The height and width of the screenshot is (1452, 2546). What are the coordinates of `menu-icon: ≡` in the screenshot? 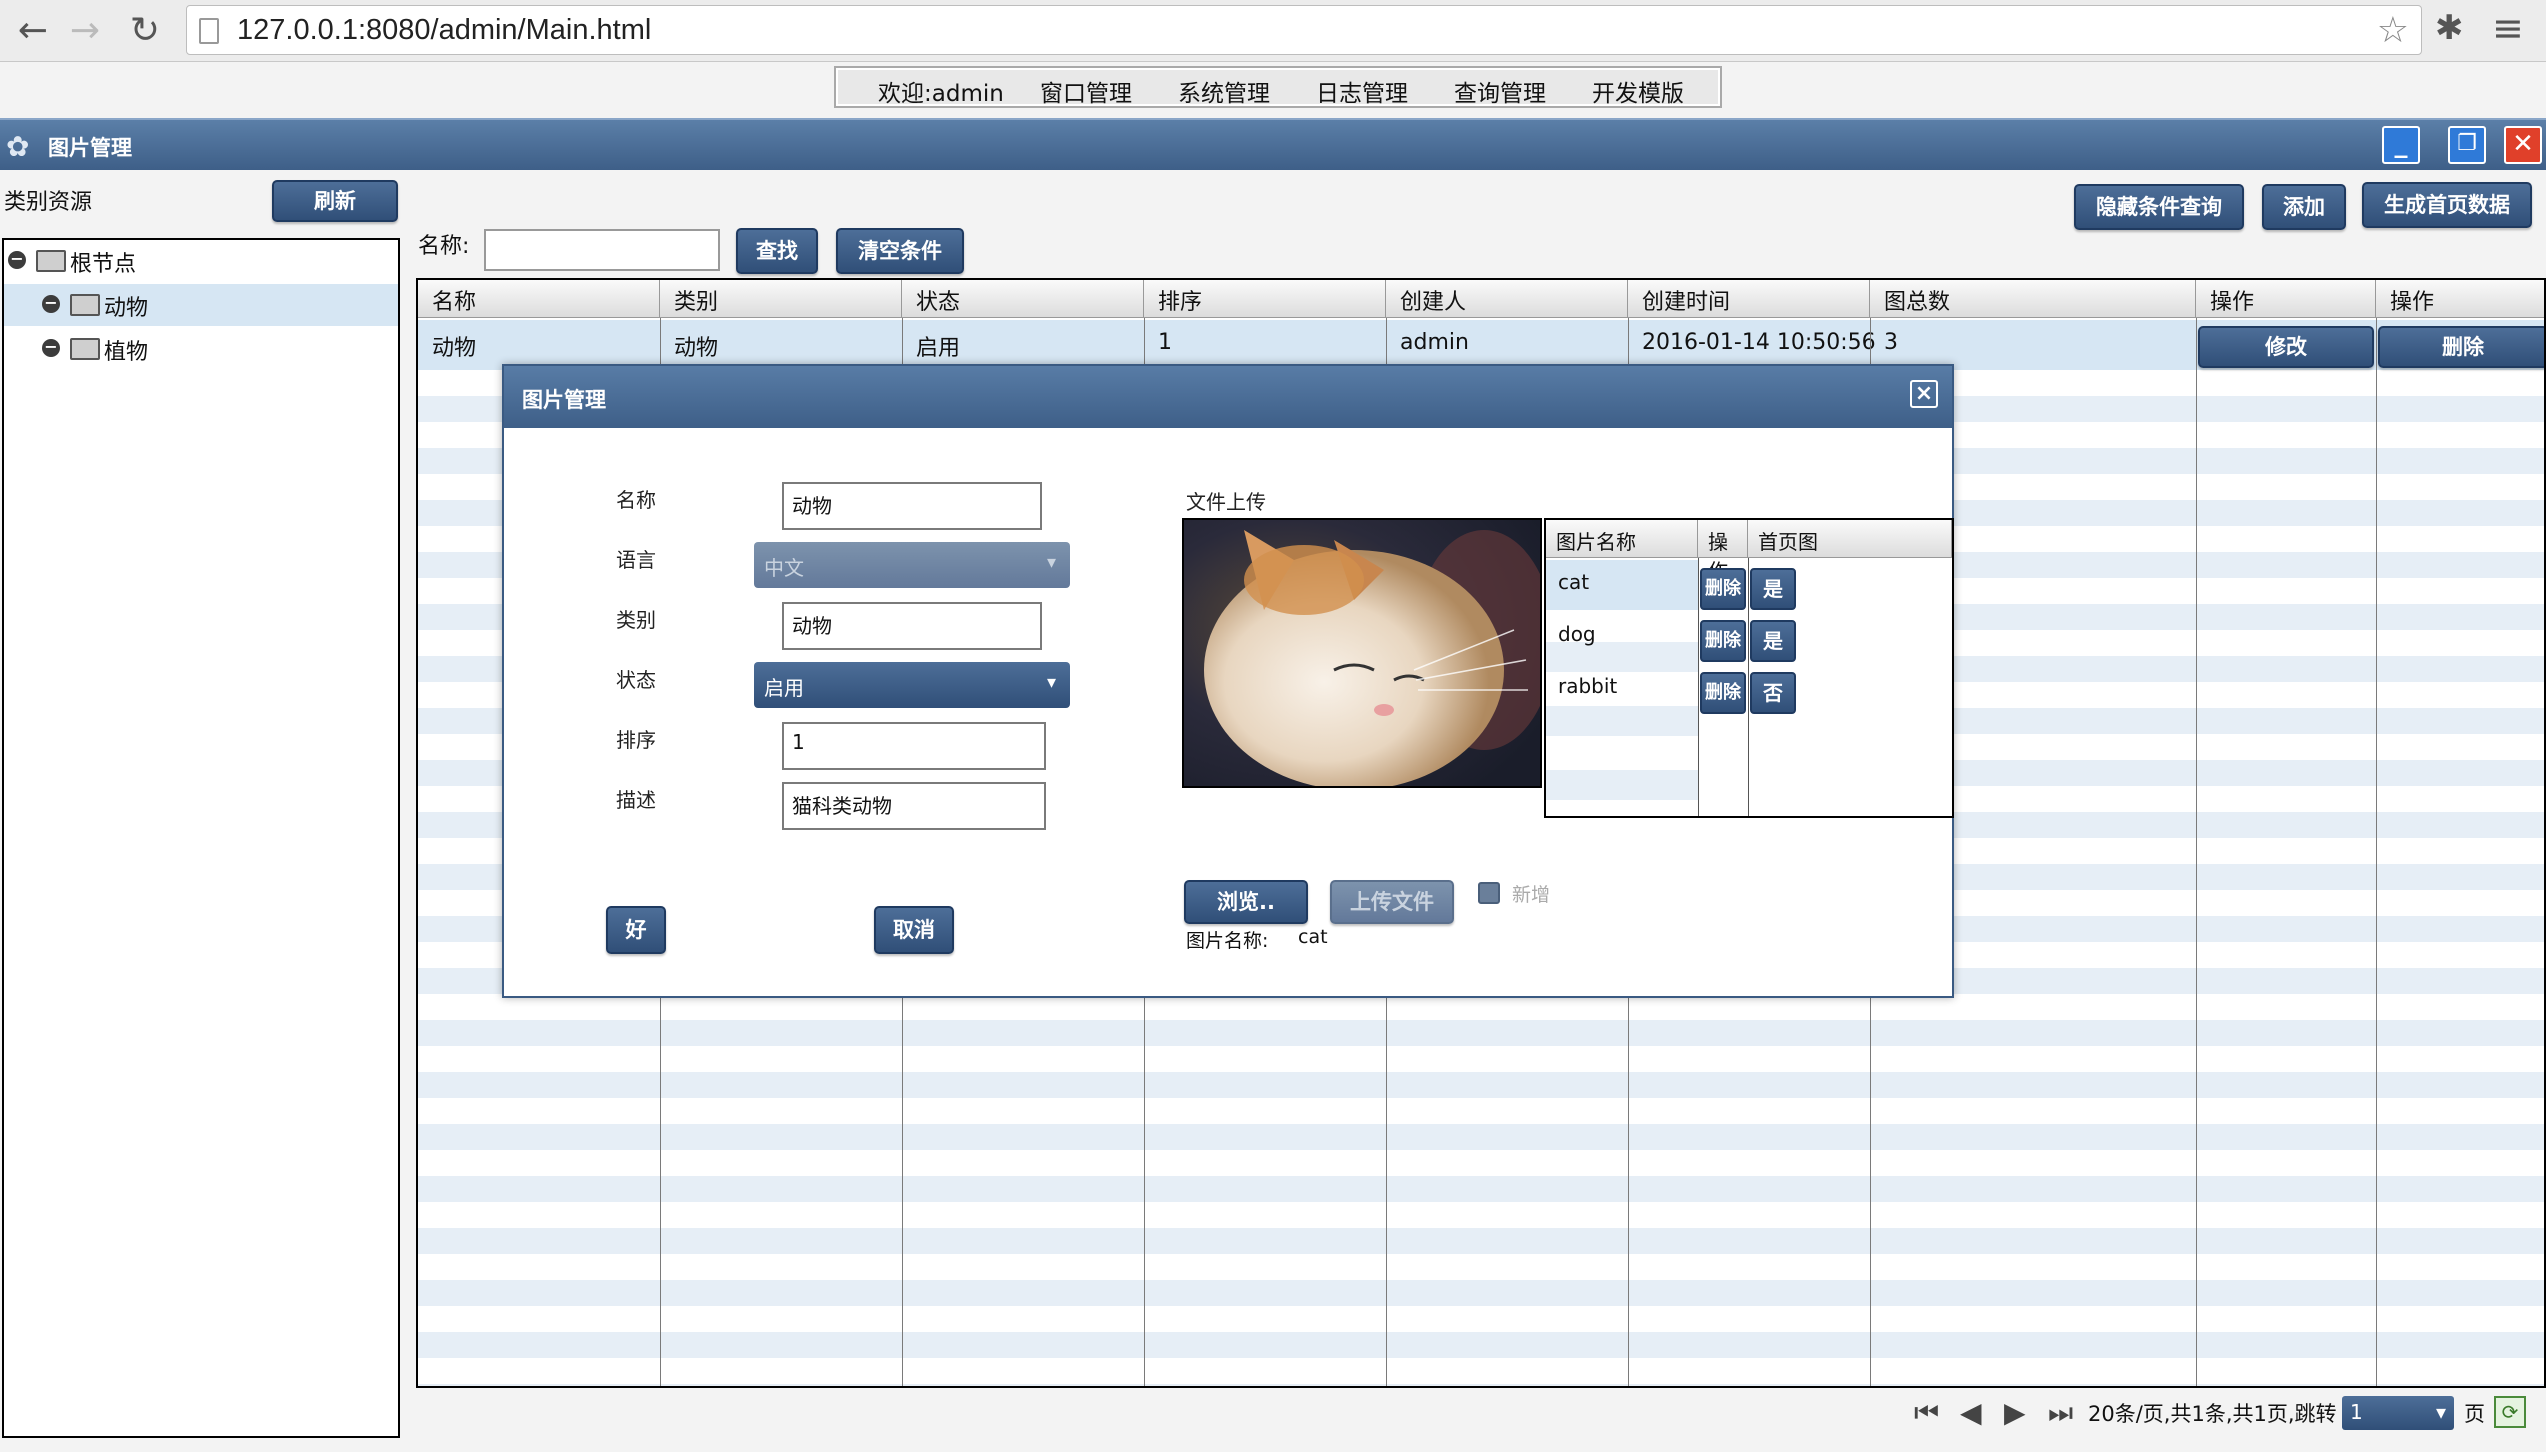 It's located at (2508, 28).